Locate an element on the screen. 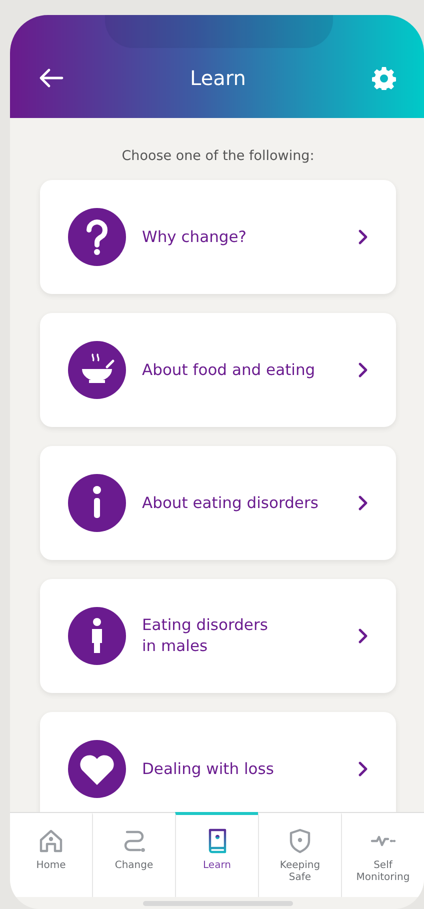 This screenshot has width=424, height=909. nav-tab: Self Monitoring is located at coordinates (382, 854).